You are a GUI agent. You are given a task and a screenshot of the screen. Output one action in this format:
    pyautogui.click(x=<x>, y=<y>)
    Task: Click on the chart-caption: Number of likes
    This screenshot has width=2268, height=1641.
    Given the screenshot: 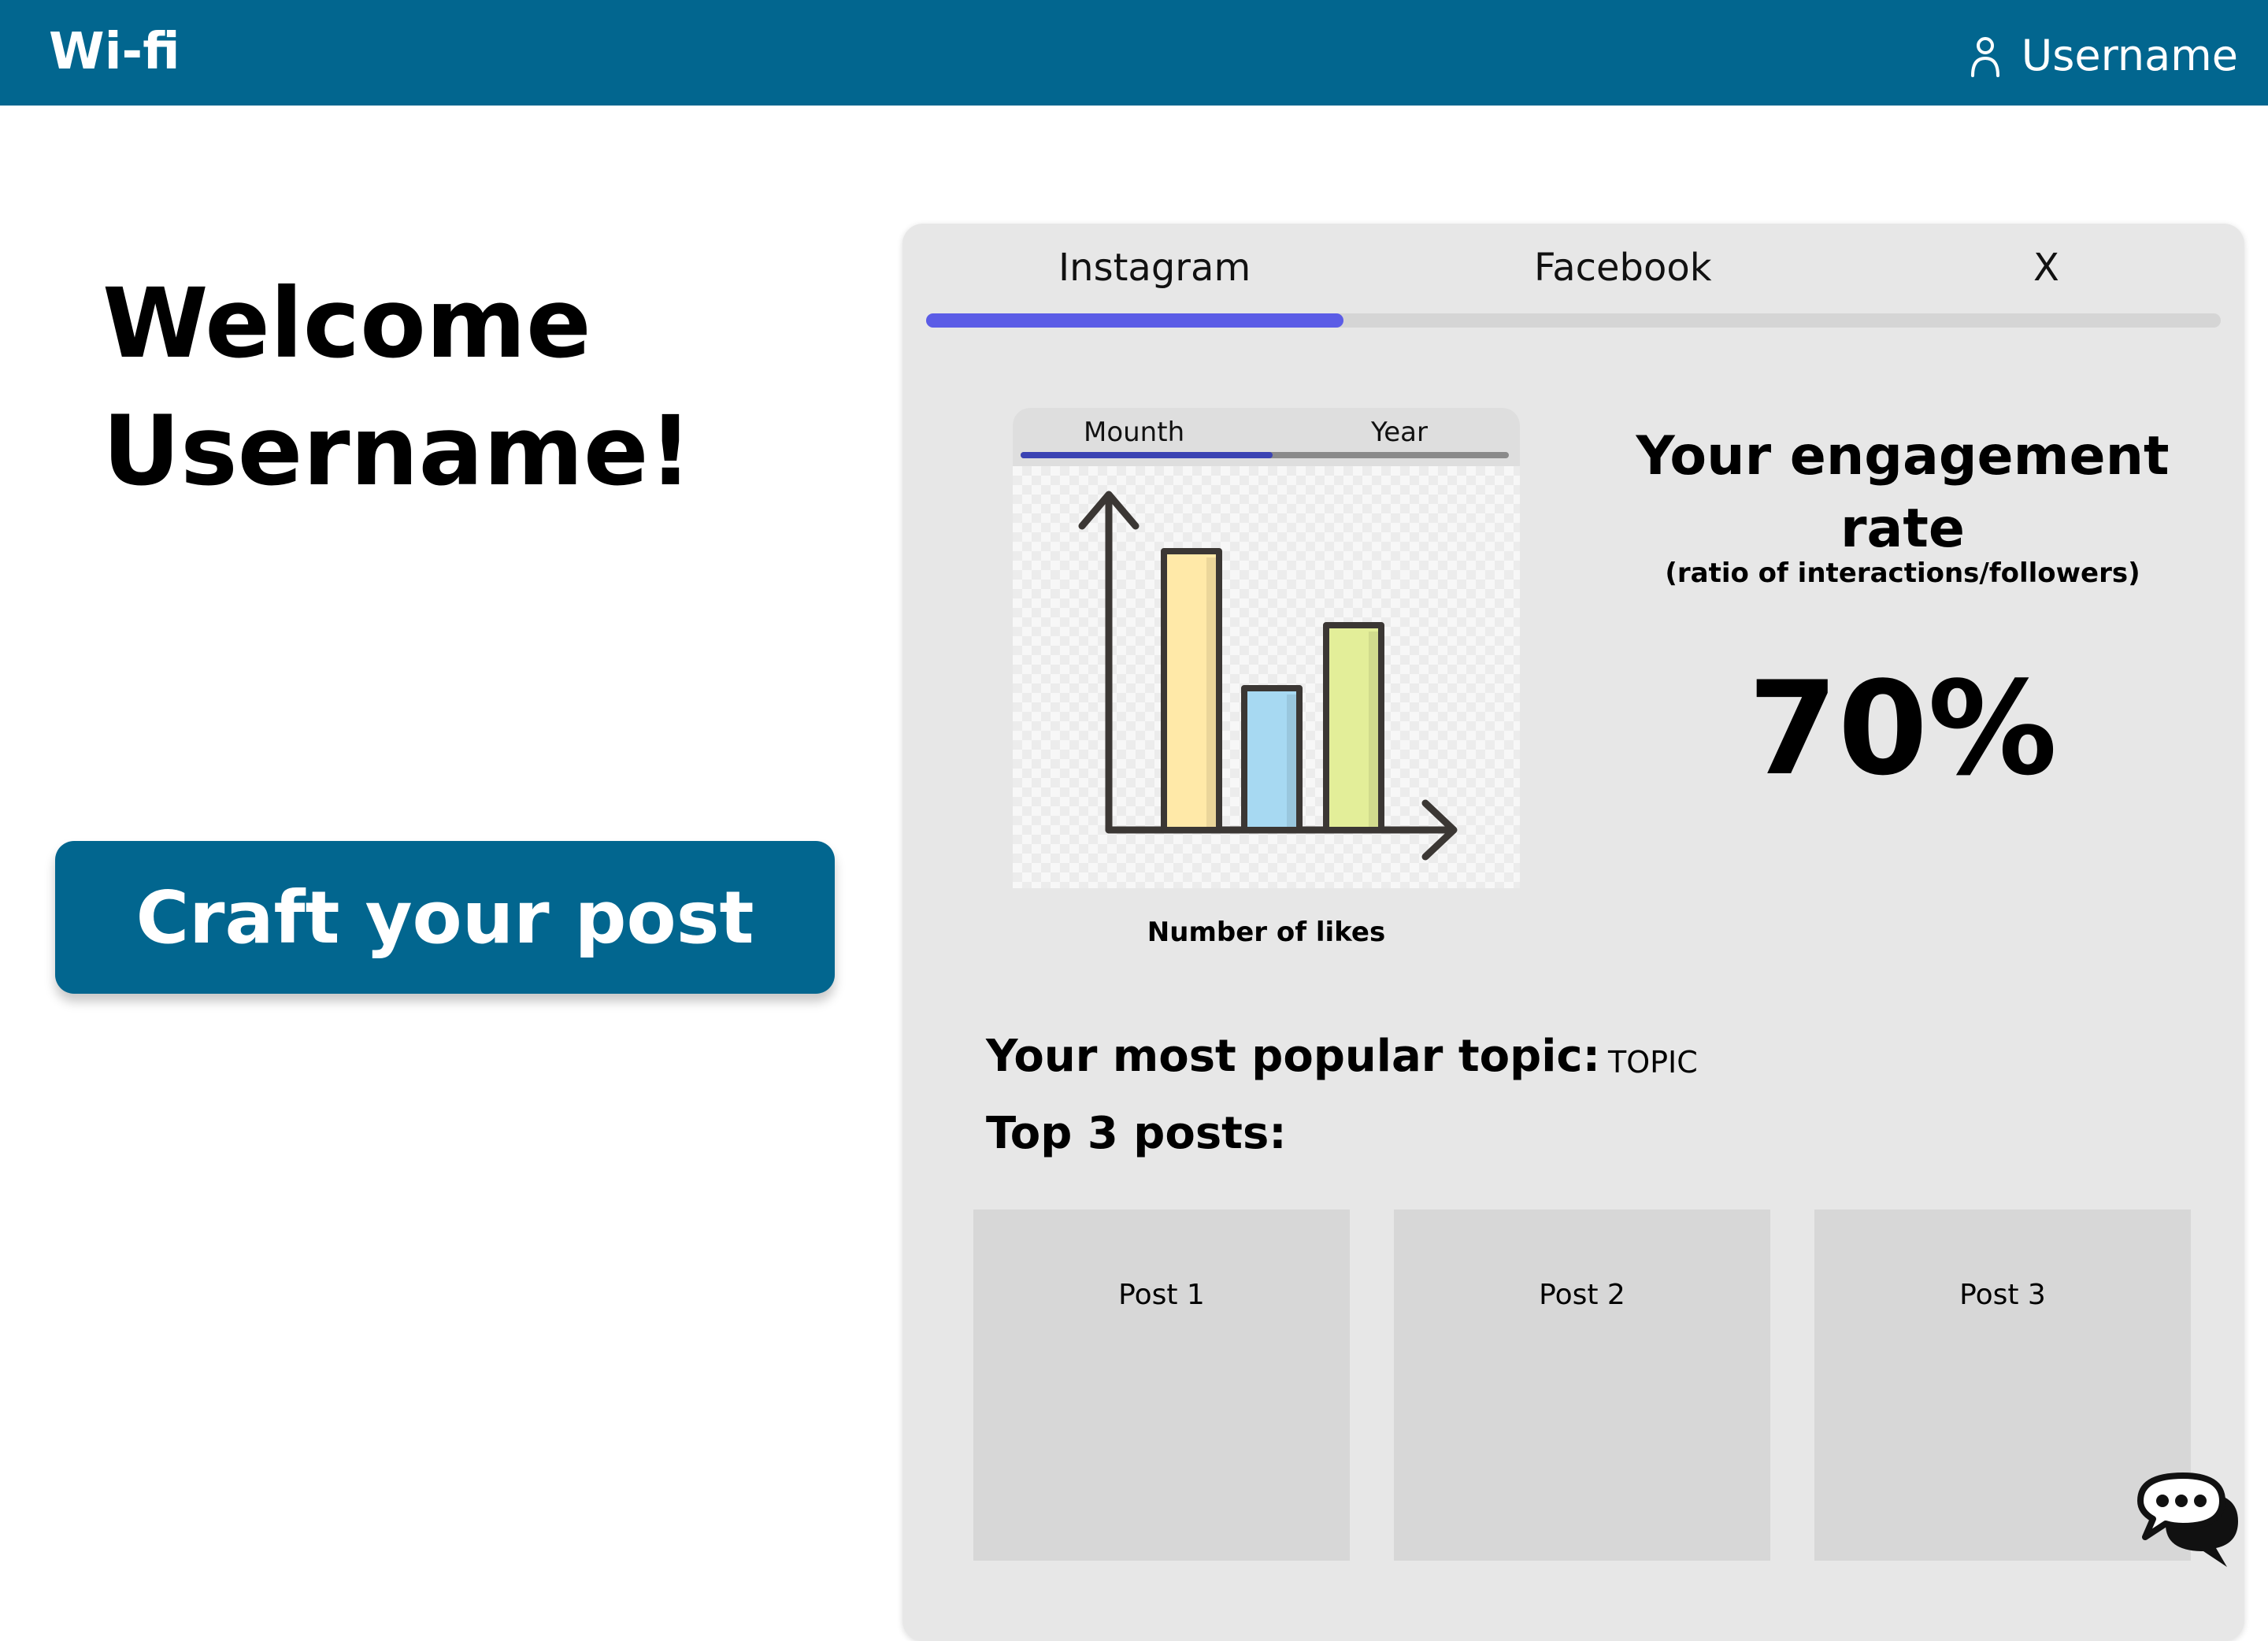 What is the action you would take?
    pyautogui.click(x=1266, y=933)
    